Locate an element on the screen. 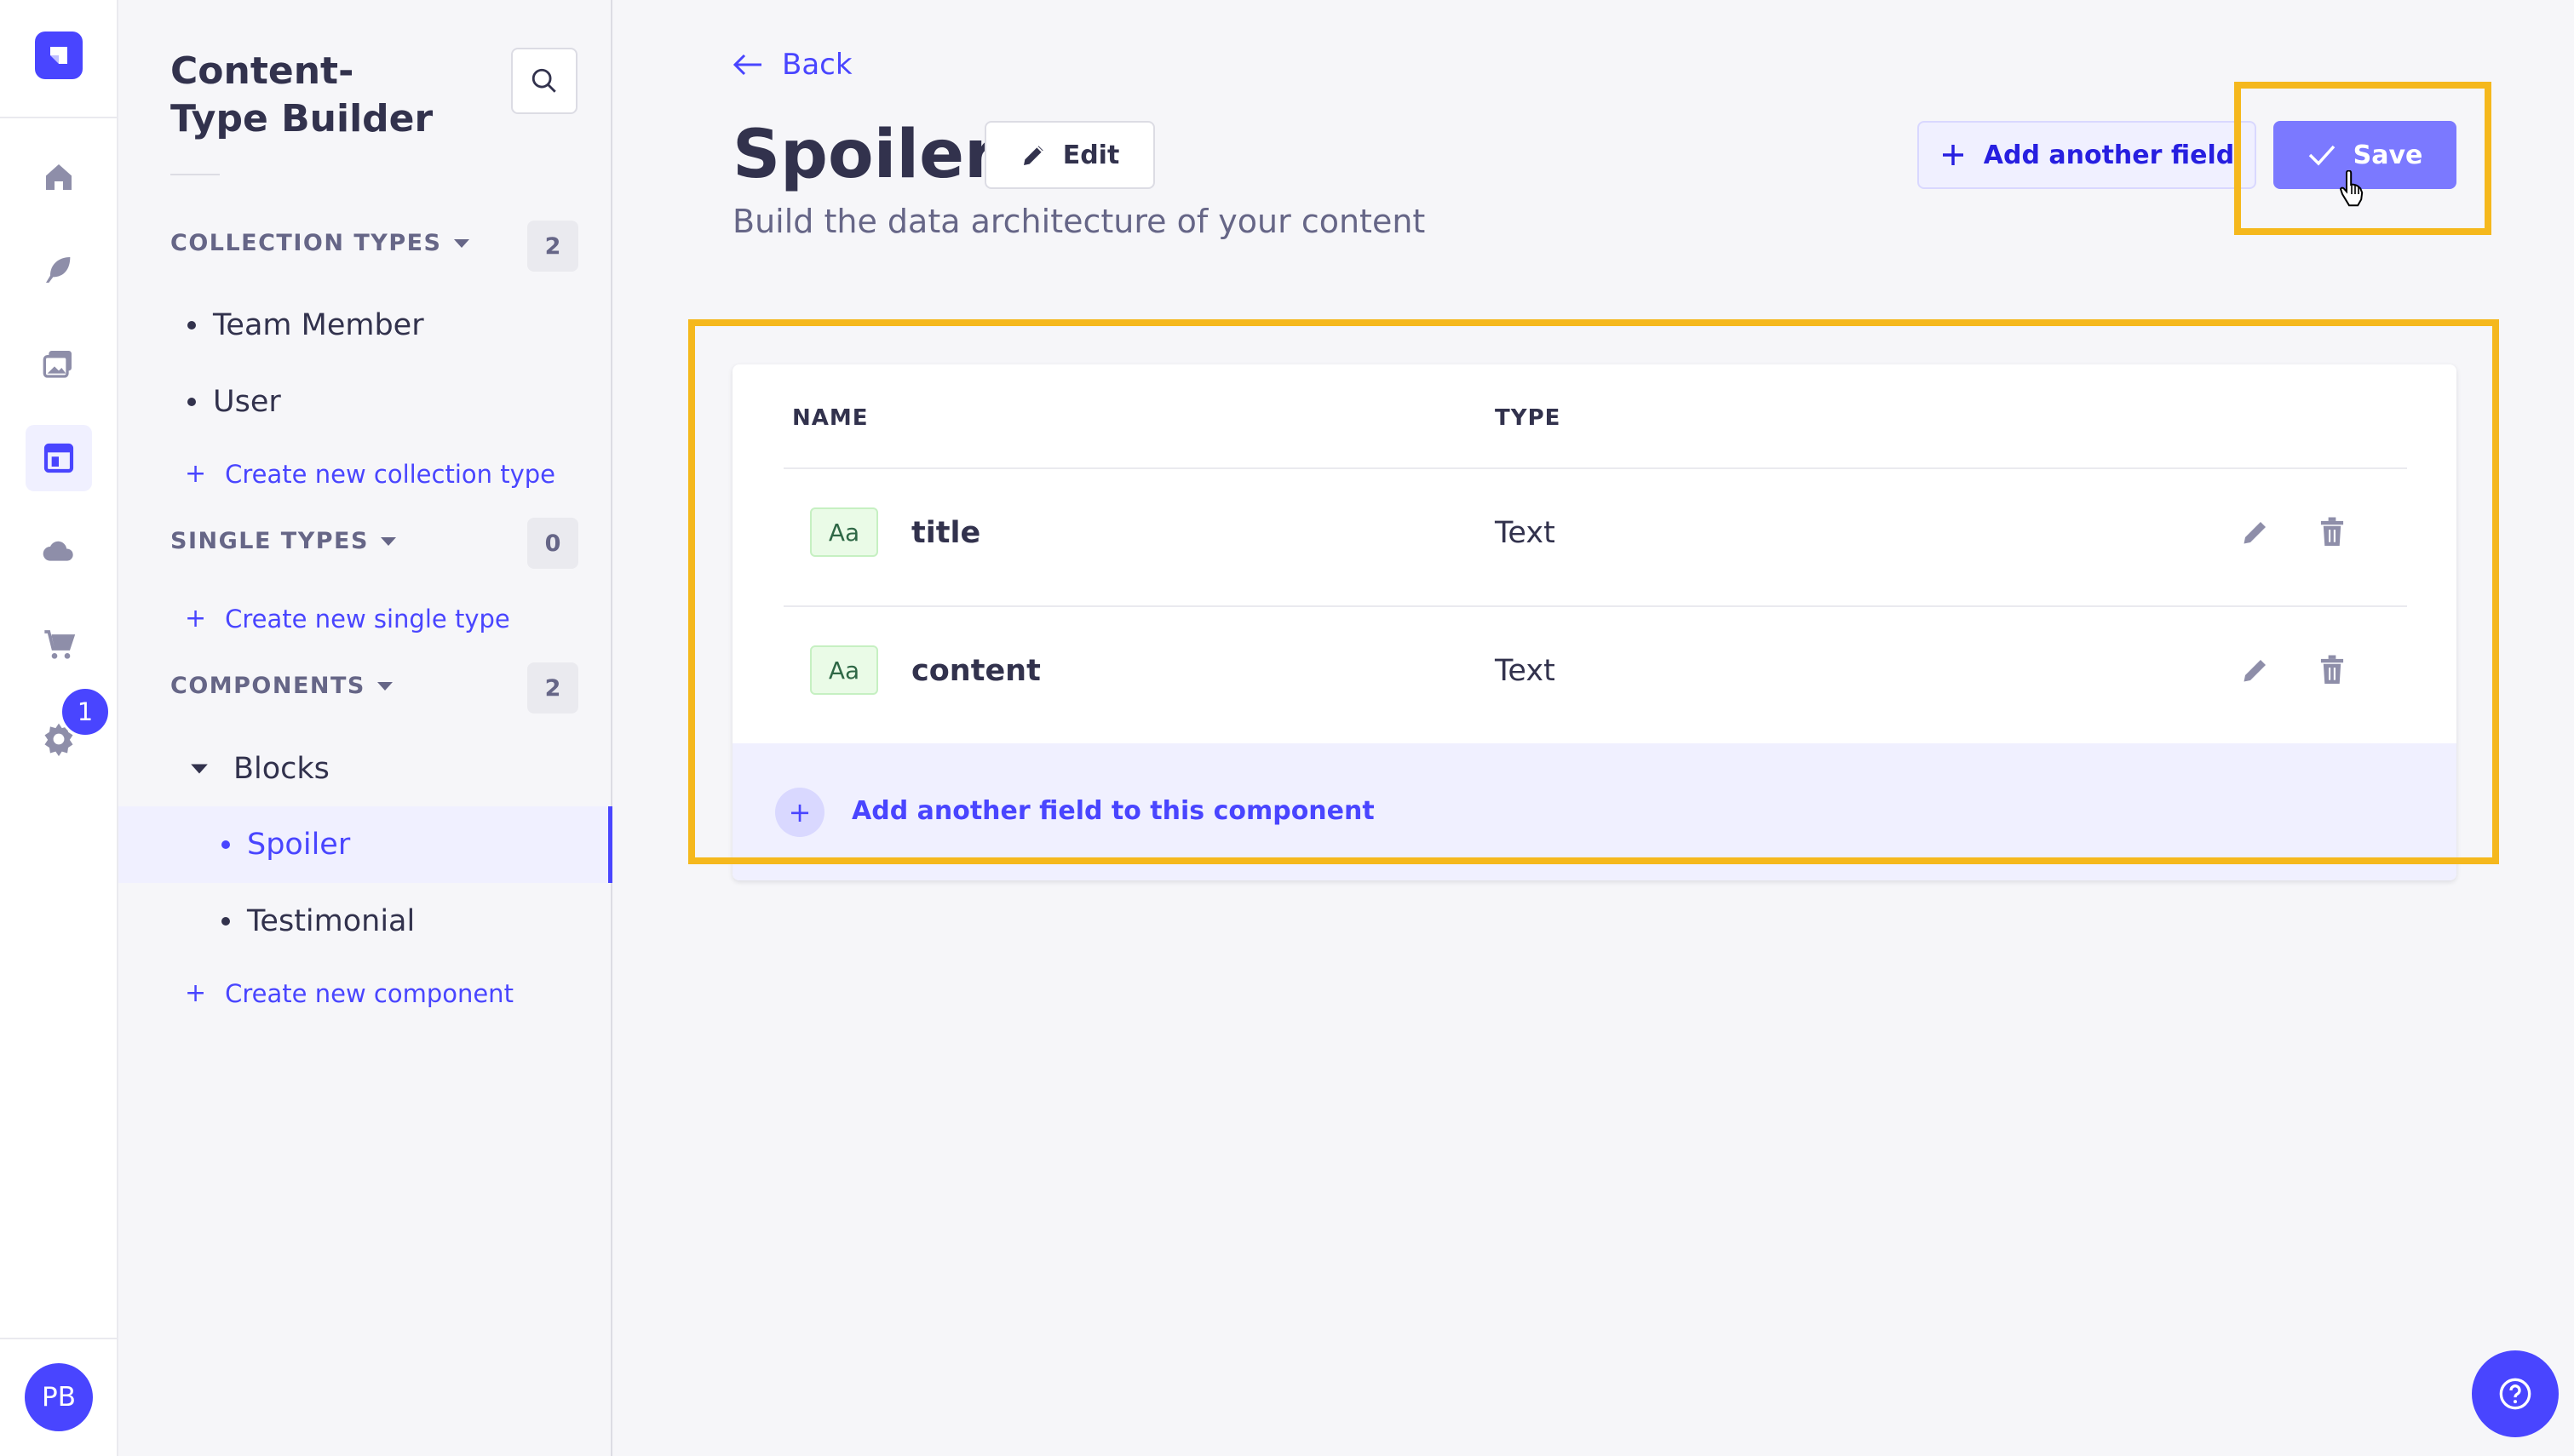 The width and height of the screenshot is (2574, 1456). sidebar-item-label: Spoiler is located at coordinates (299, 845).